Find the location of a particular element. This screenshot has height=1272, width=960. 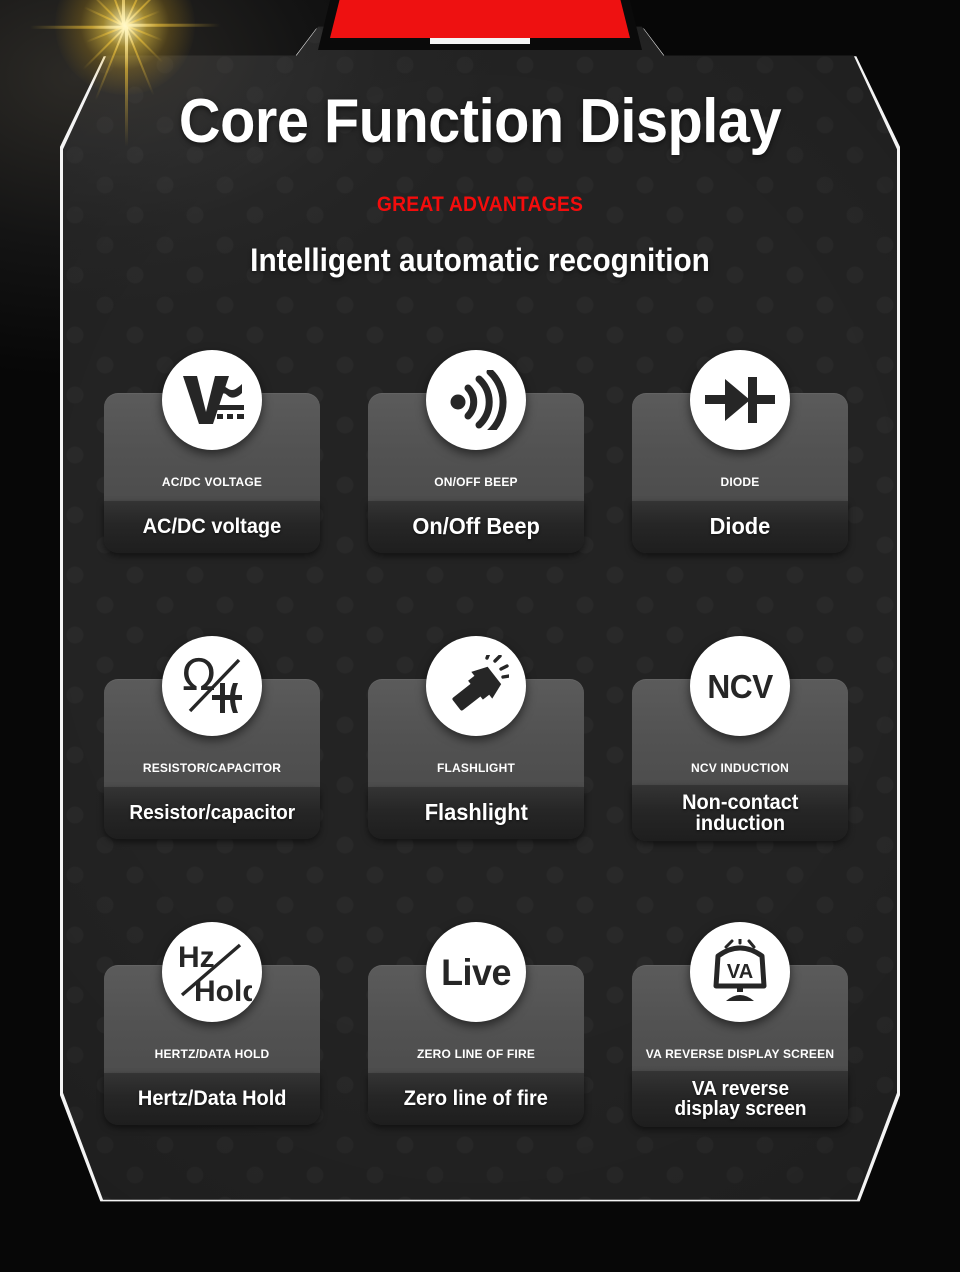

feature-card-ac-dc-voltage: AC/DC VOLTAGE AC/DC voltage is located at coordinates (212, 475).